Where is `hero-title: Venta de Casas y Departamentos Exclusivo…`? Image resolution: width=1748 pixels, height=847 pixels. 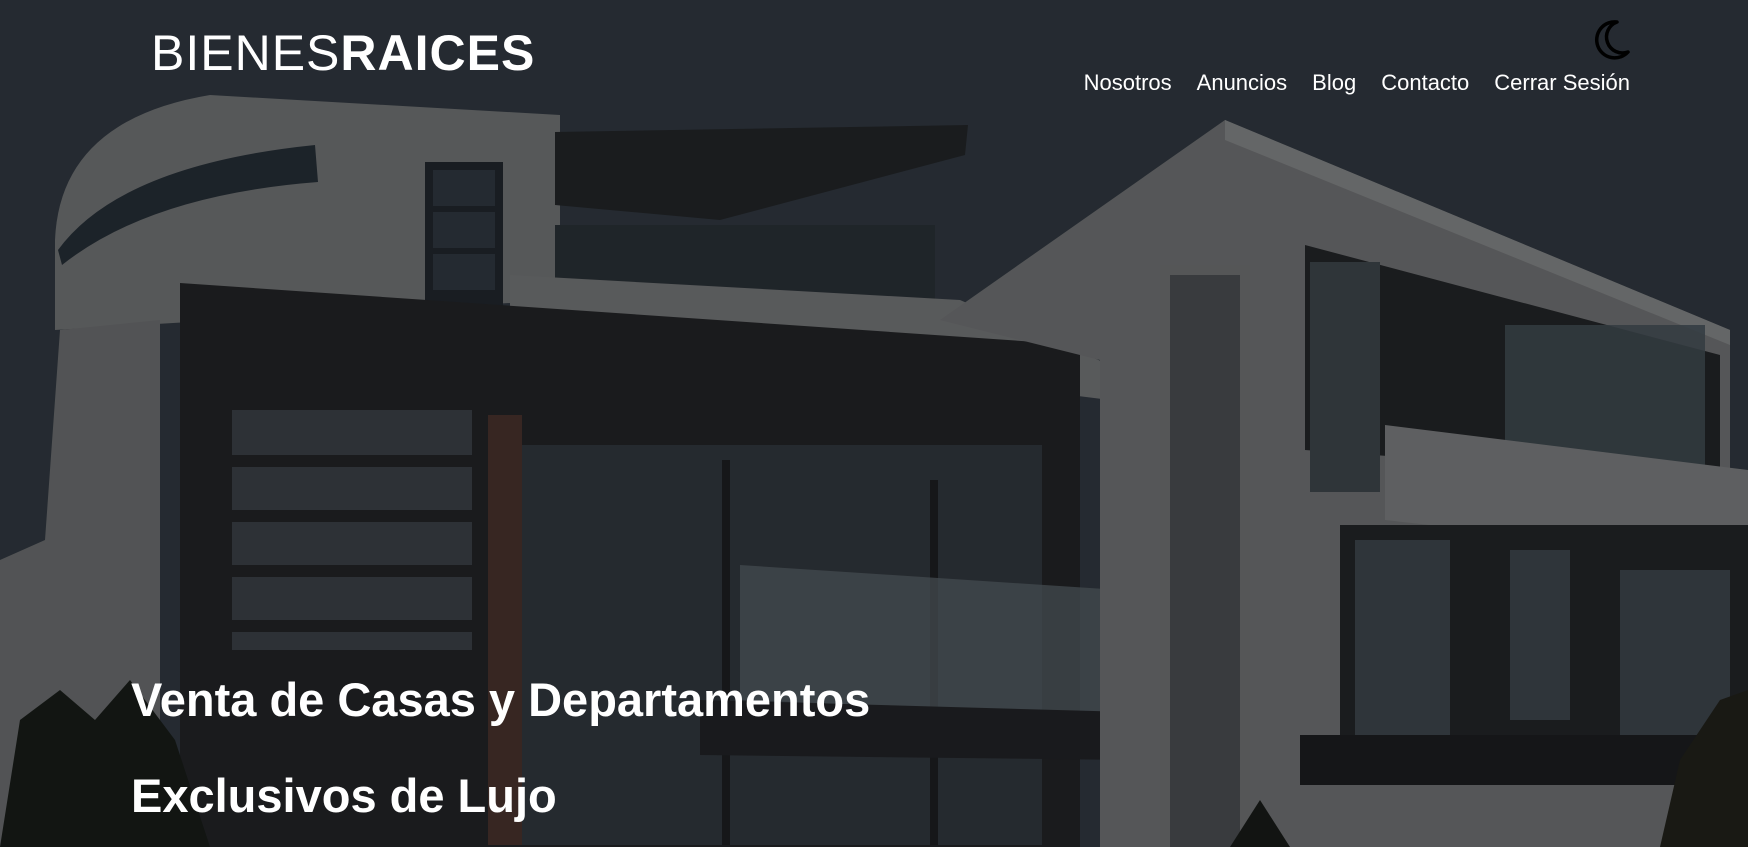
hero-title: Venta de Casas y Departamentos Exclusivo… is located at coordinates (500, 748).